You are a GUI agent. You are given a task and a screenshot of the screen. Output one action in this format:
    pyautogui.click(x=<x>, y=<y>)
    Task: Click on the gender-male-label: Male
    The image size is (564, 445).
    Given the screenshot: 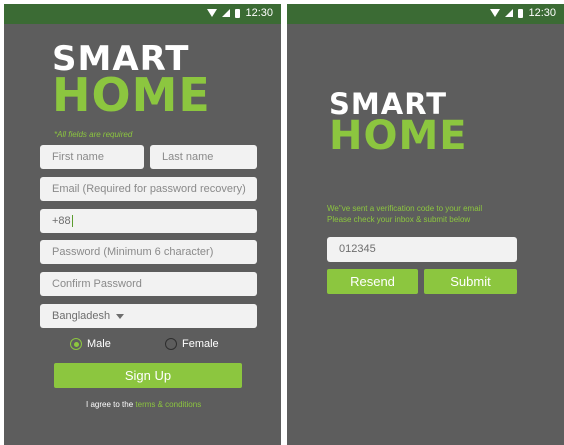 What is the action you would take?
    pyautogui.click(x=99, y=344)
    